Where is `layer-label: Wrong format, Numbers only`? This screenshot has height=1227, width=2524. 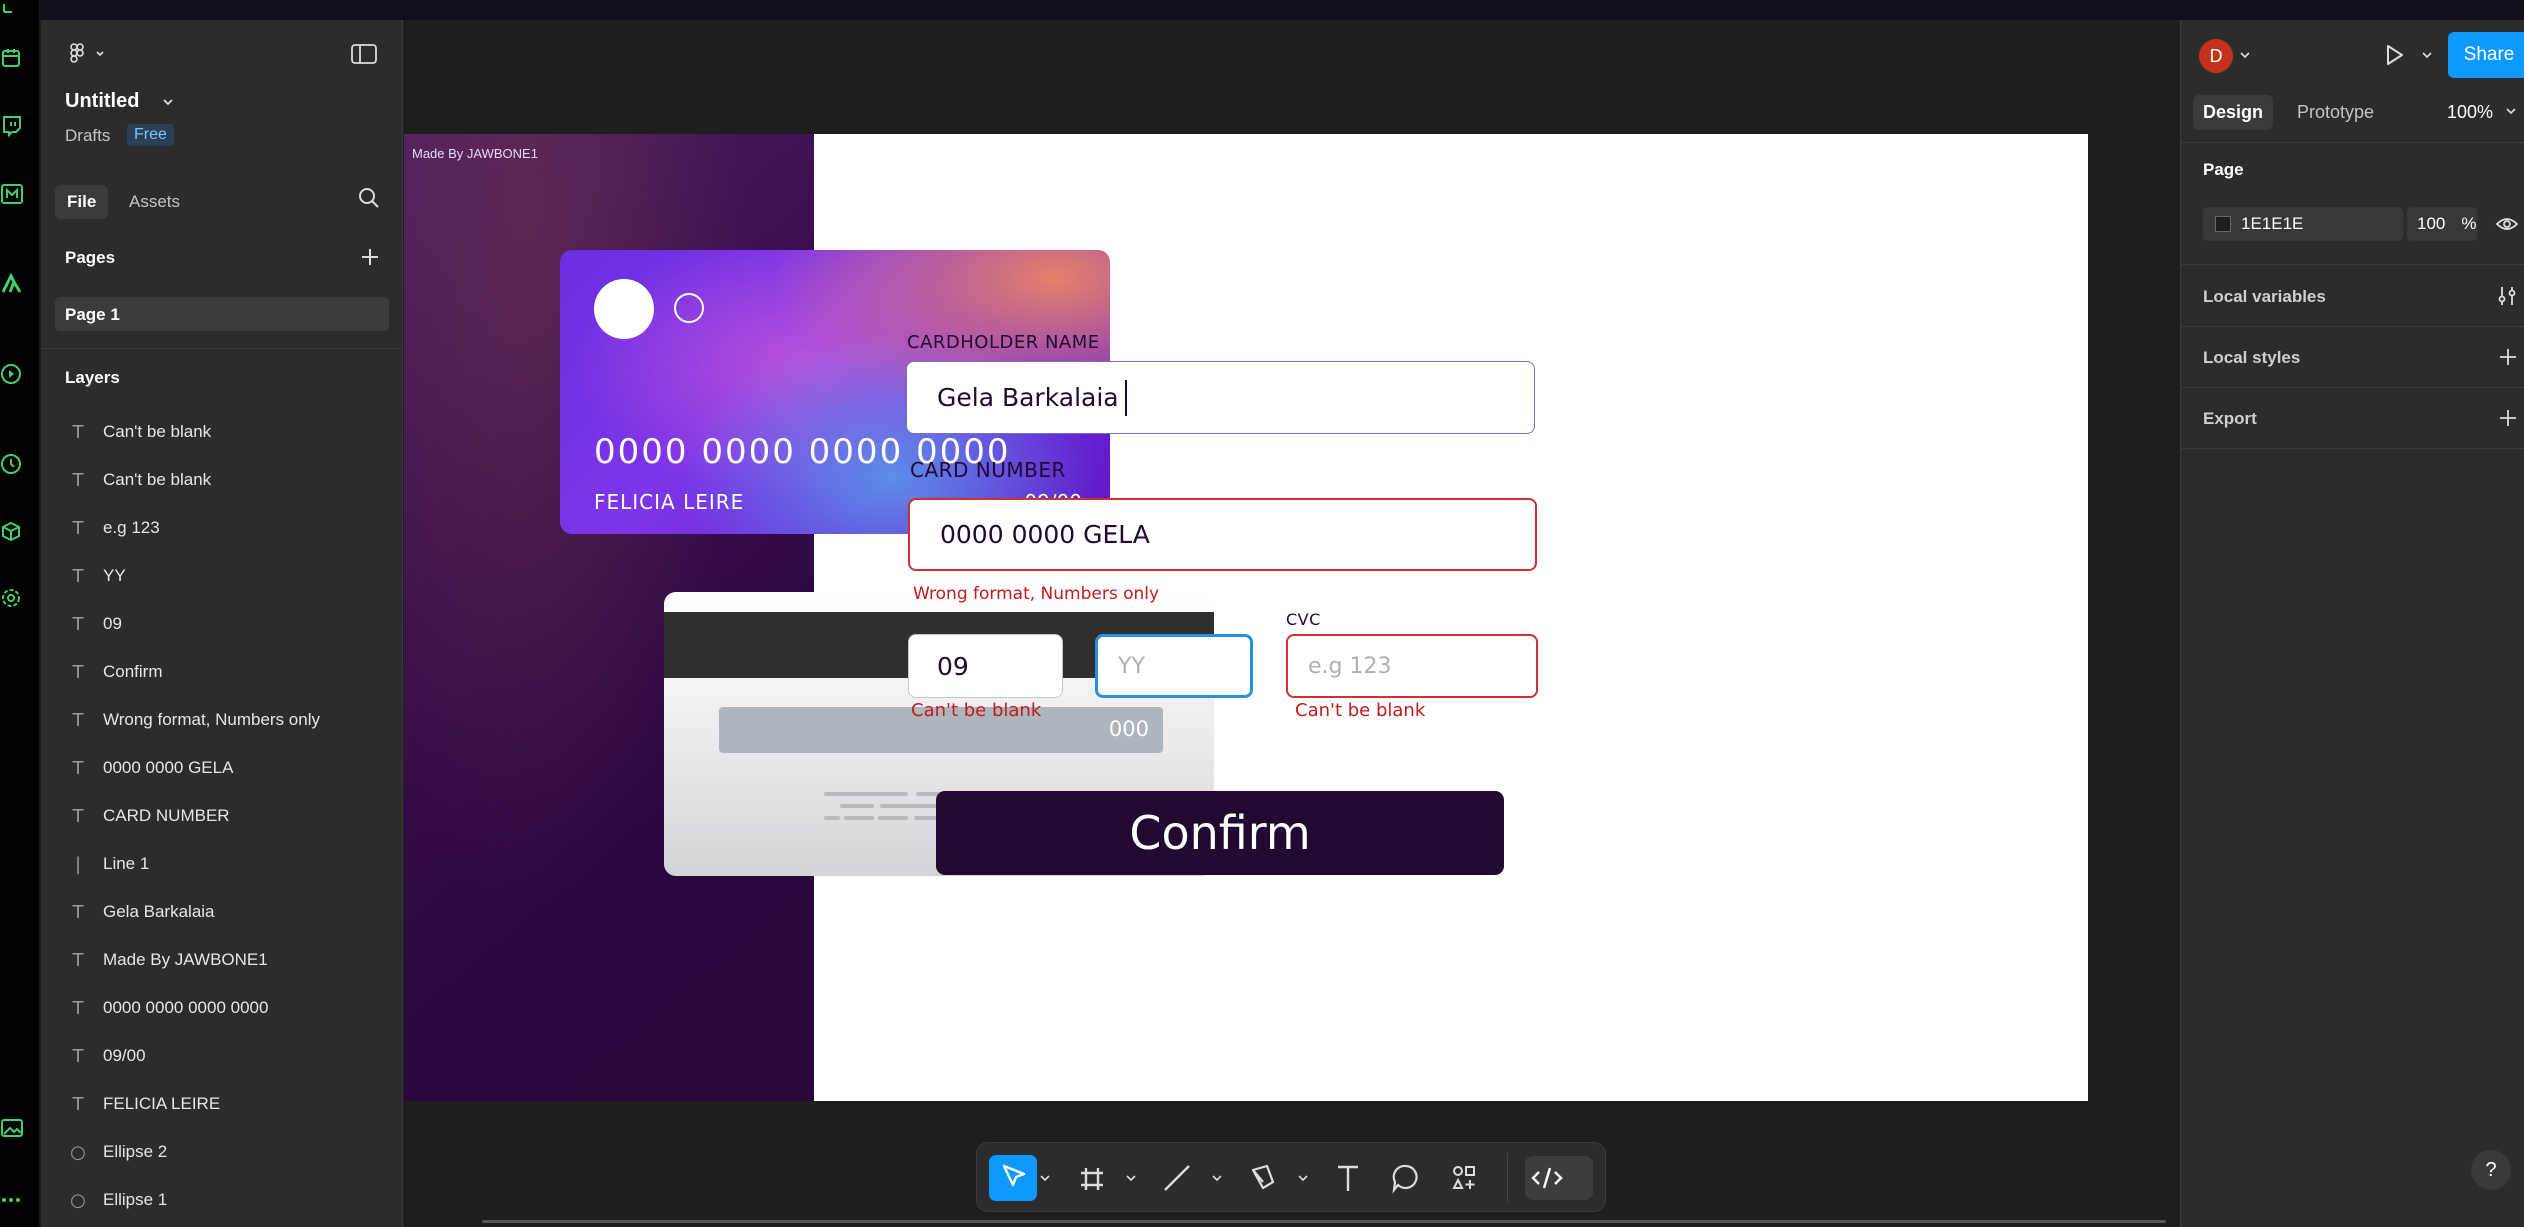 layer-label: Wrong format, Numbers only is located at coordinates (211, 719).